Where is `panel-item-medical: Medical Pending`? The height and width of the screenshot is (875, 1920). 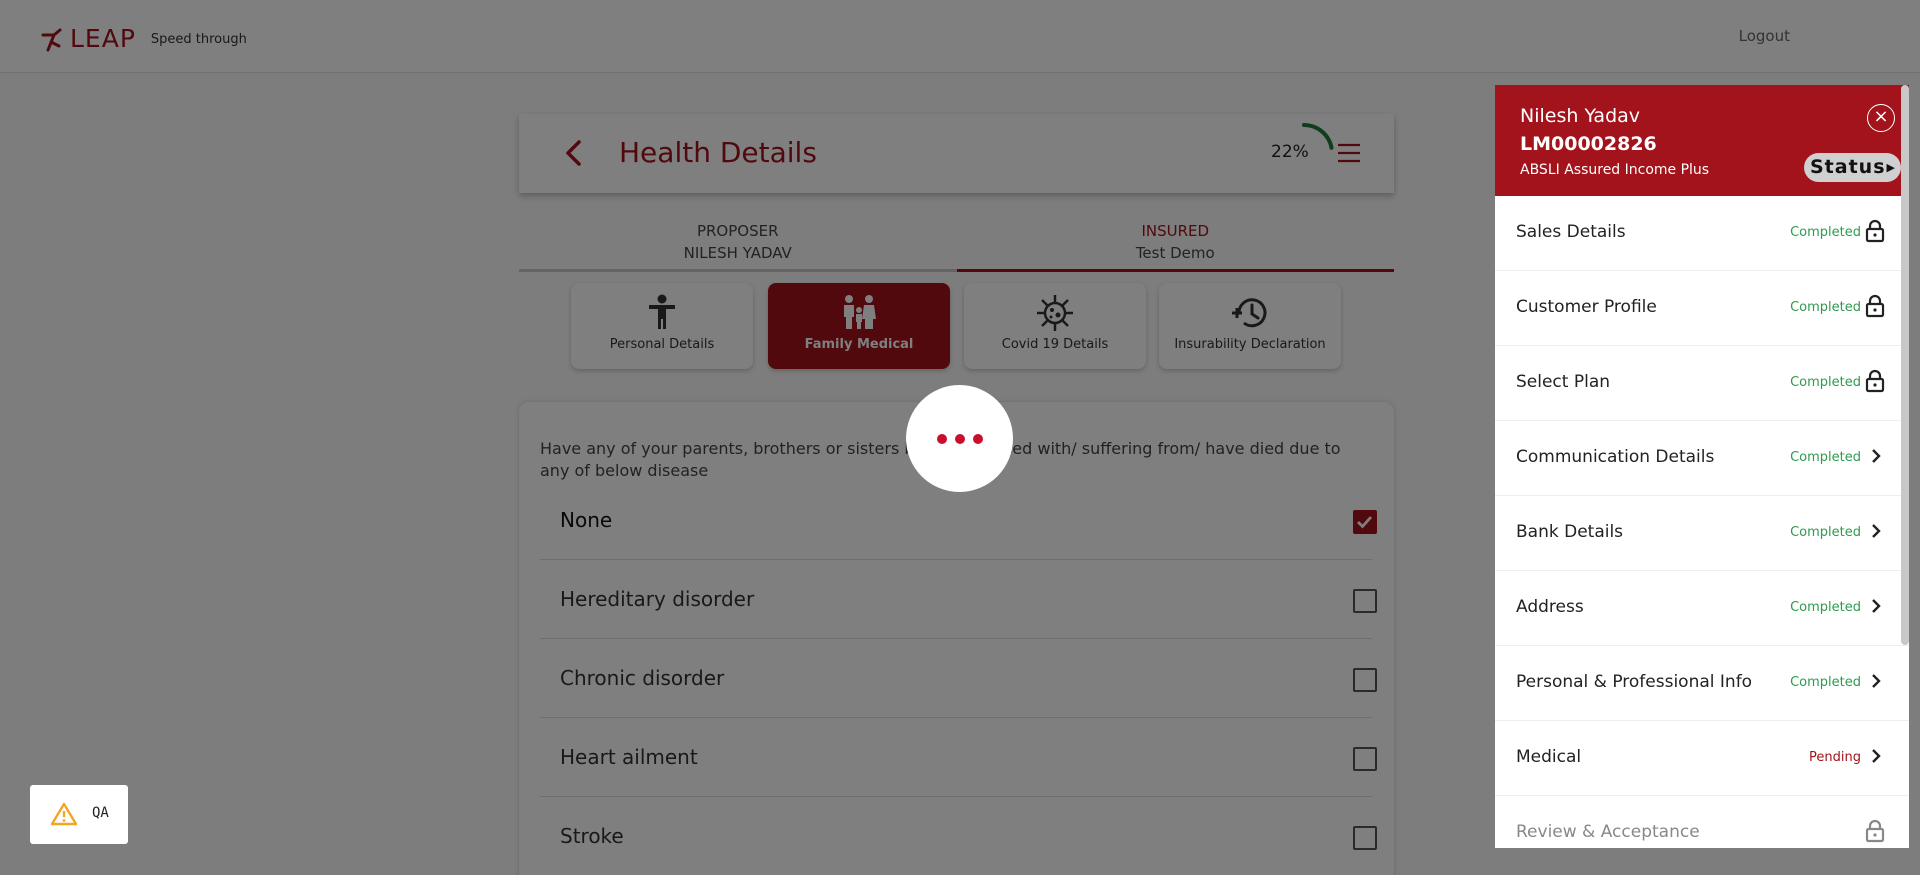
panel-item-medical: Medical Pending is located at coordinates (1702, 758).